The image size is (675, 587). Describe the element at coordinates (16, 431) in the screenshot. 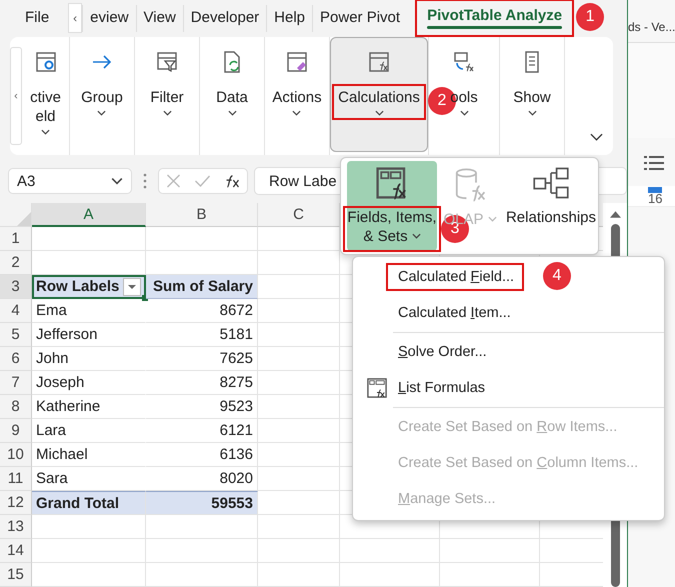

I see `row-header: 9` at that location.